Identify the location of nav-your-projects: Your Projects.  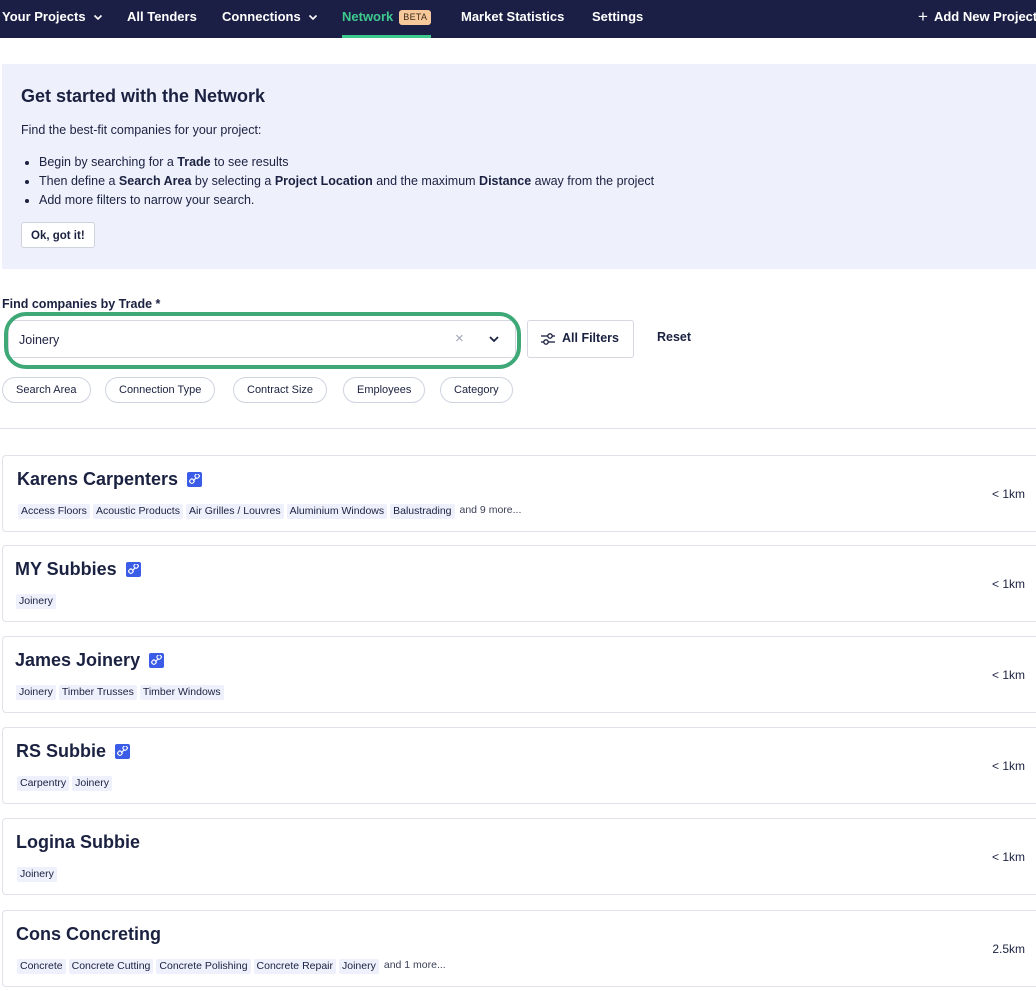
(52, 17).